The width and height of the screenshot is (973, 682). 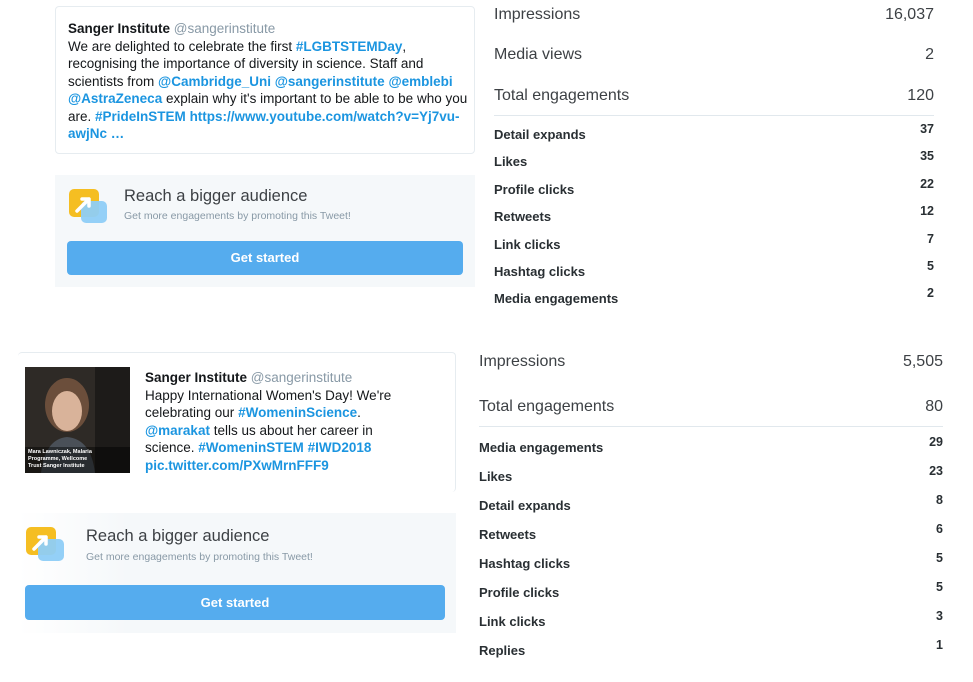 What do you see at coordinates (934, 406) in the screenshot?
I see `stat-value: 80` at bounding box center [934, 406].